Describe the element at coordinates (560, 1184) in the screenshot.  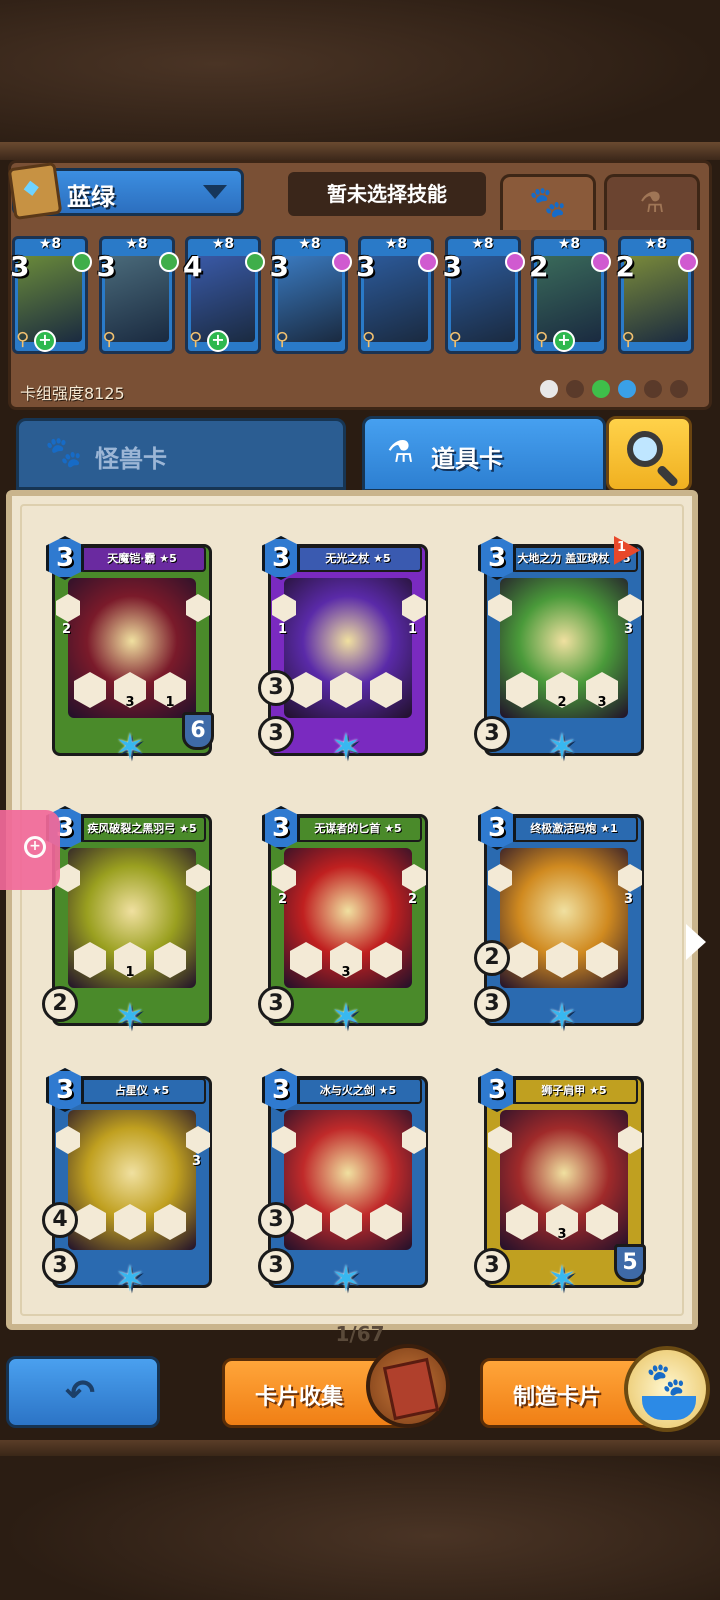
I see `item-card: 狮子肩甲 ★5 3 3 ✶ 35` at that location.